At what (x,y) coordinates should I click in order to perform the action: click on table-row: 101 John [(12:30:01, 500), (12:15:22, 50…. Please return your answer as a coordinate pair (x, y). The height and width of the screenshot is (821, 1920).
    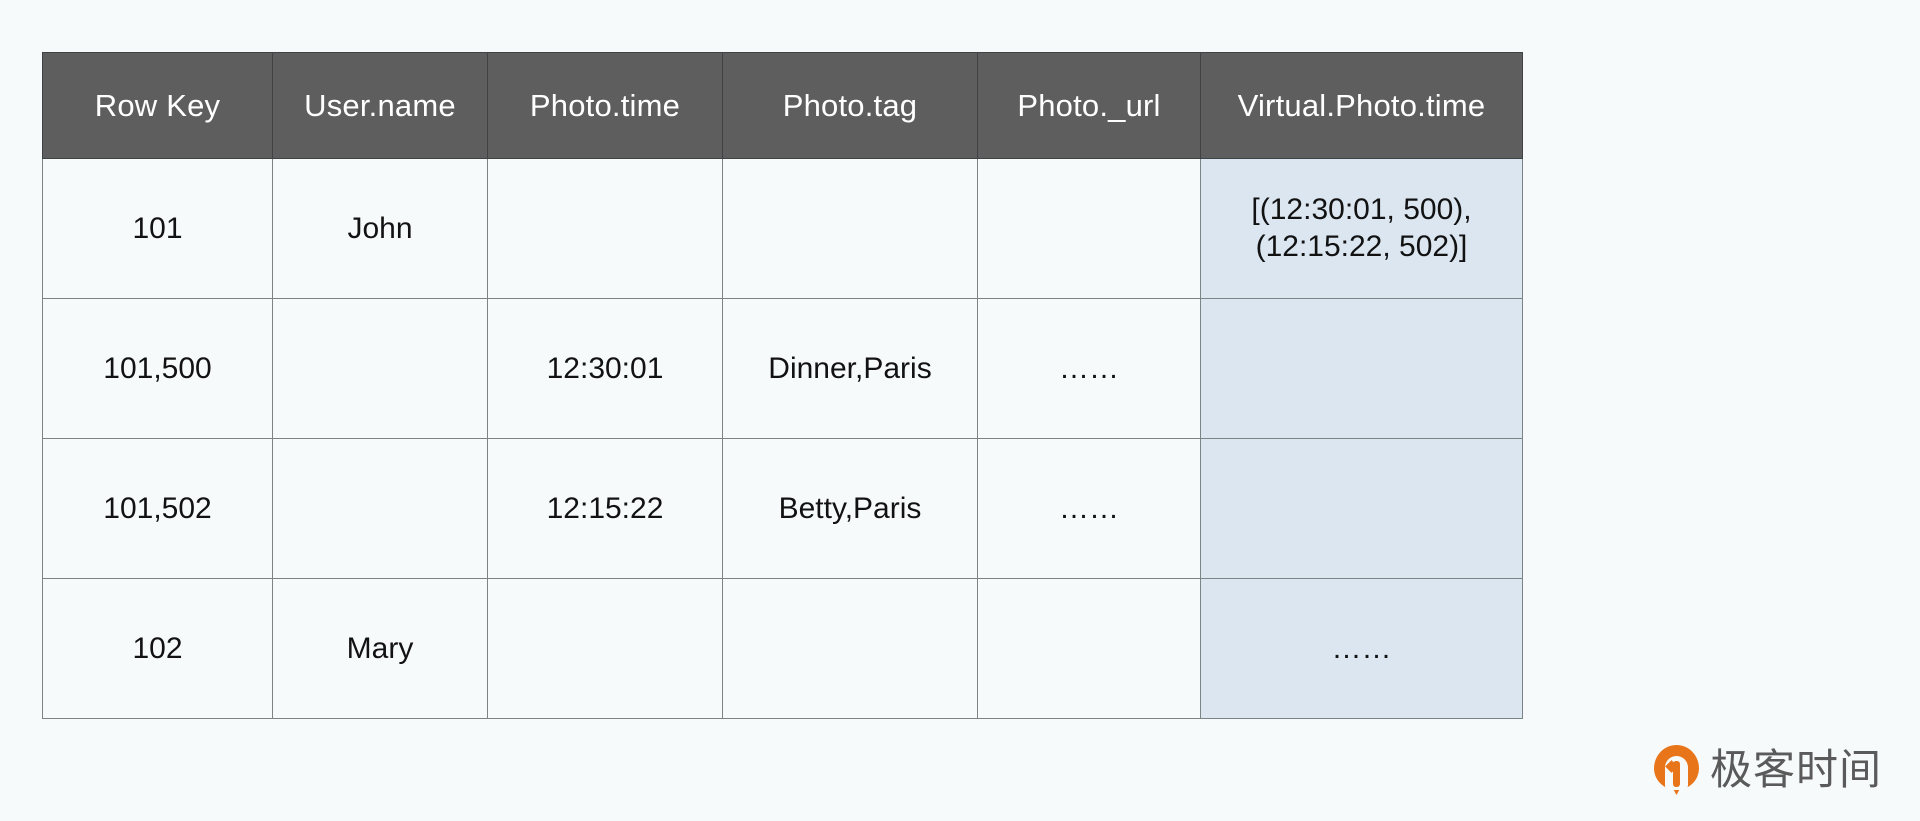
    Looking at the image, I should click on (782, 228).